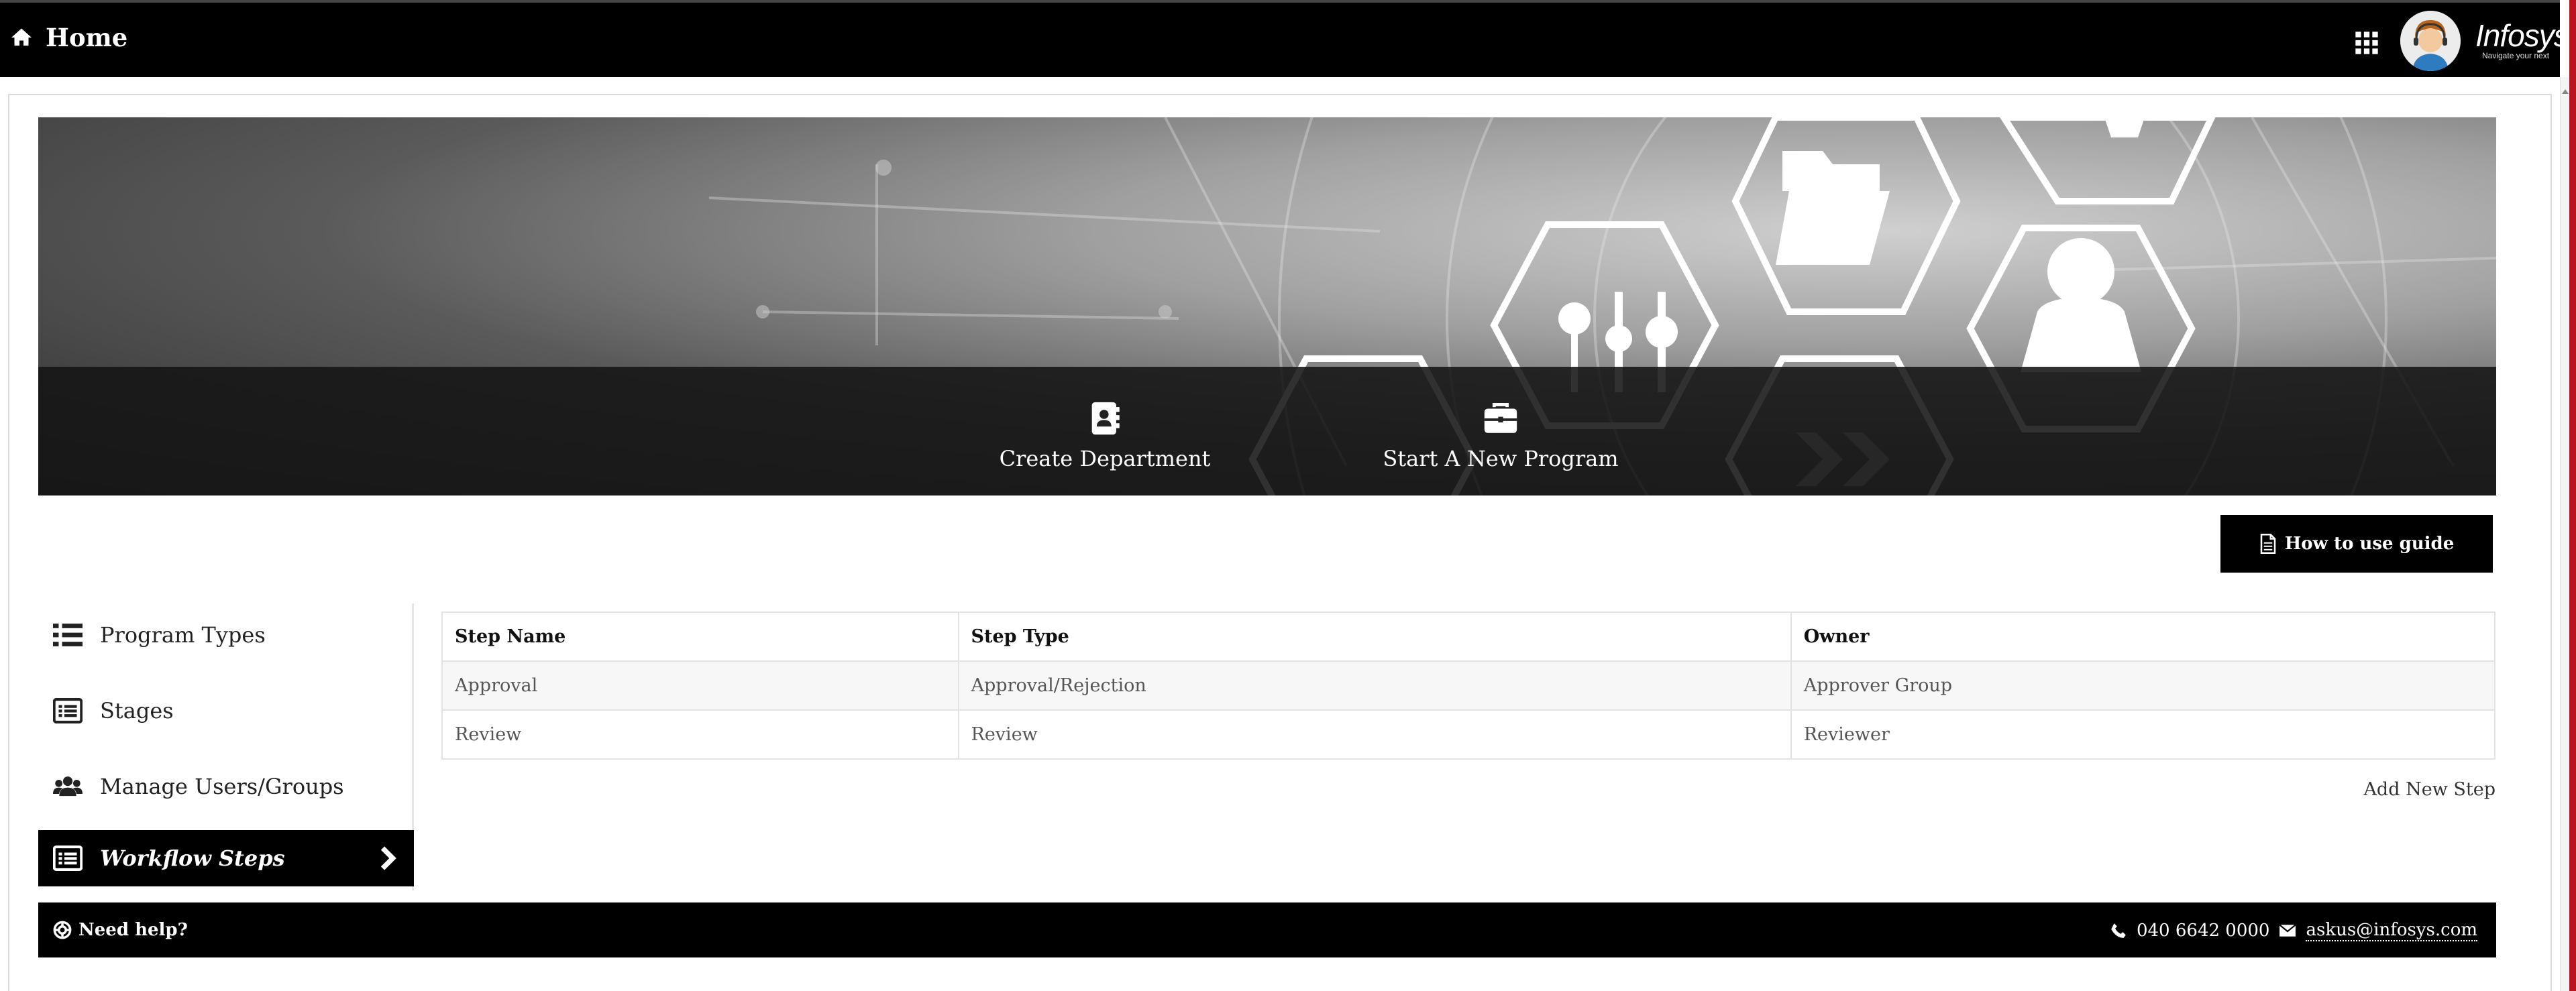 This screenshot has height=991, width=2576. What do you see at coordinates (2143, 685) in the screenshot?
I see `cell-owner: Approver Group` at bounding box center [2143, 685].